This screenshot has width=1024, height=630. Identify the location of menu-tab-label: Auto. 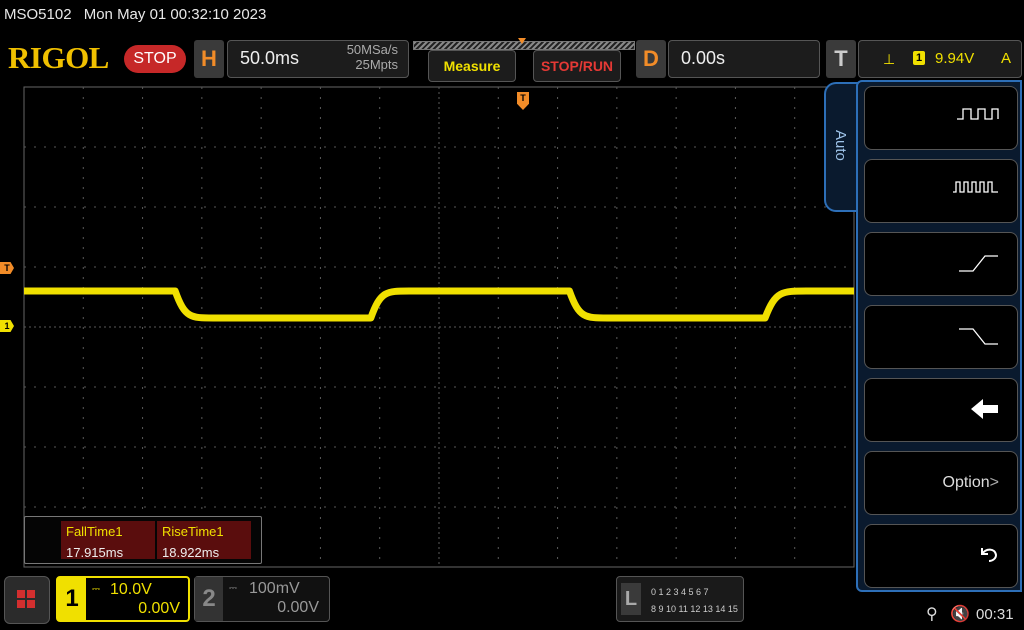
(840, 145).